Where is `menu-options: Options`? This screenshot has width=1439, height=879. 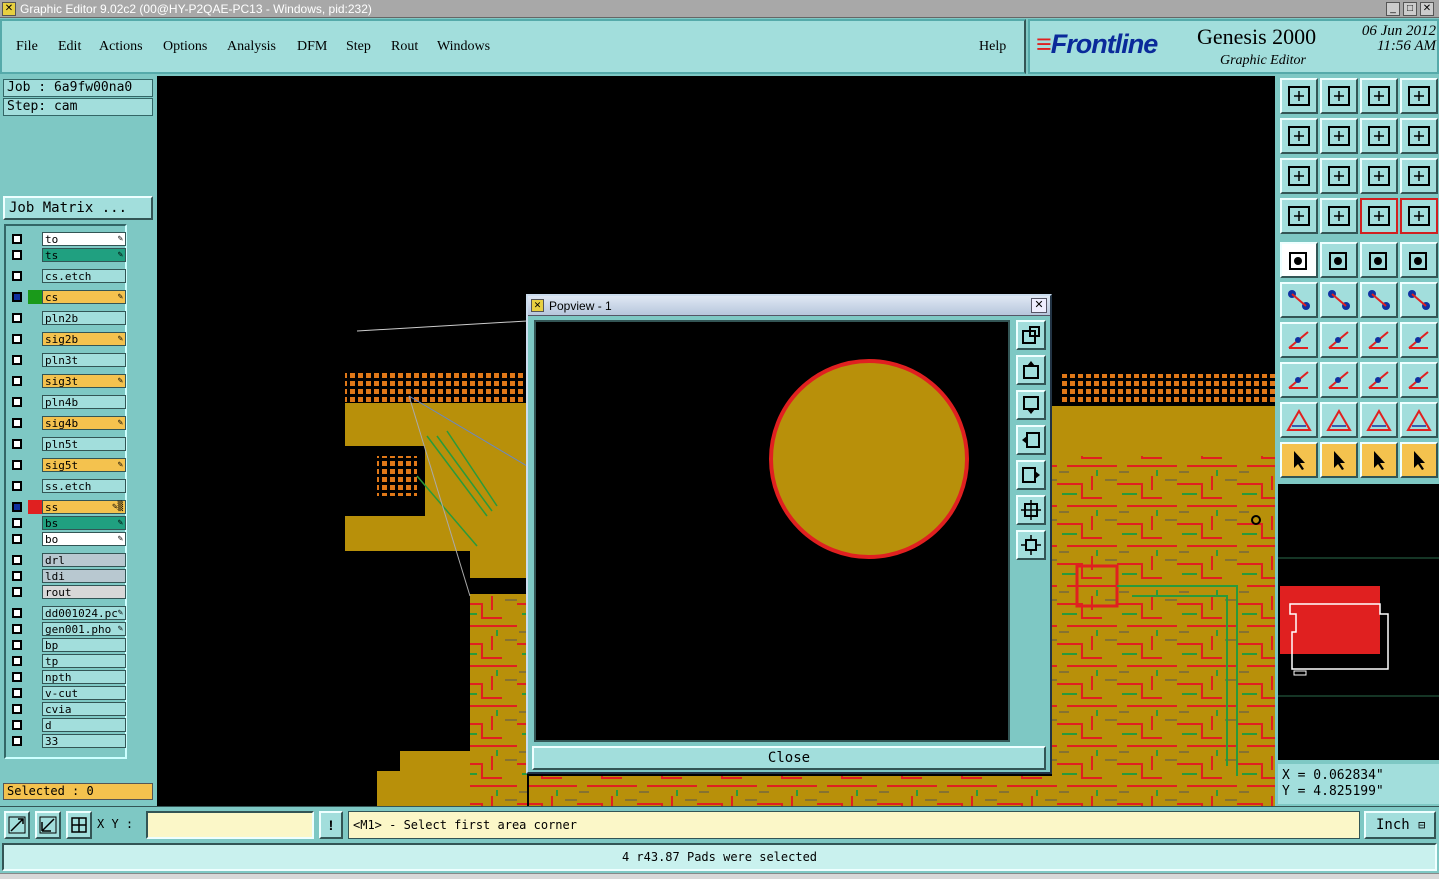 menu-options: Options is located at coordinates (185, 47).